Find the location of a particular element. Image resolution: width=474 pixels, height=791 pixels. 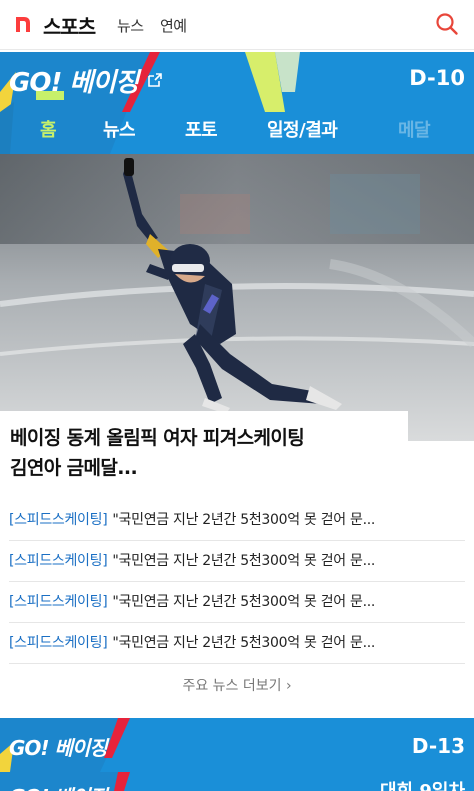

chevron-right-icon: › is located at coordinates (288, 686).